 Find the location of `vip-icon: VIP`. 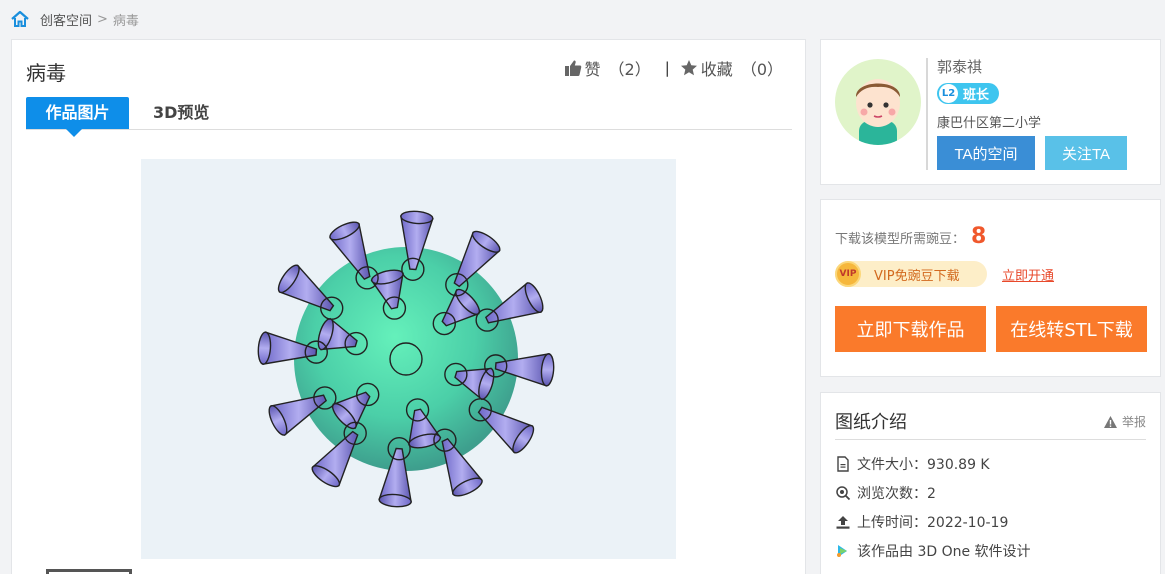

vip-icon: VIP is located at coordinates (848, 274).